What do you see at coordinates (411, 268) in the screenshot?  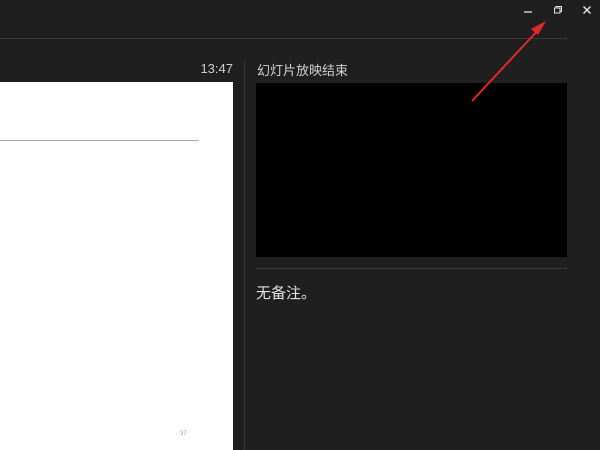 I see `notes-divider` at bounding box center [411, 268].